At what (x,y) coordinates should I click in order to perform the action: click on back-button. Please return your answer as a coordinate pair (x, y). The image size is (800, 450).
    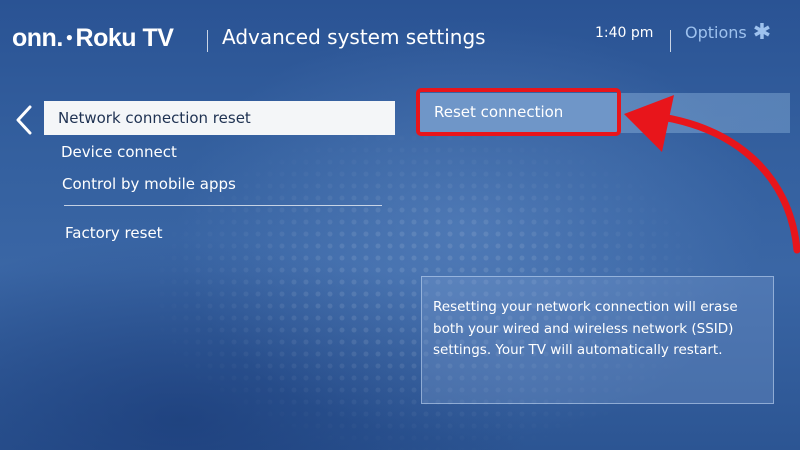
    Looking at the image, I should click on (24, 120).